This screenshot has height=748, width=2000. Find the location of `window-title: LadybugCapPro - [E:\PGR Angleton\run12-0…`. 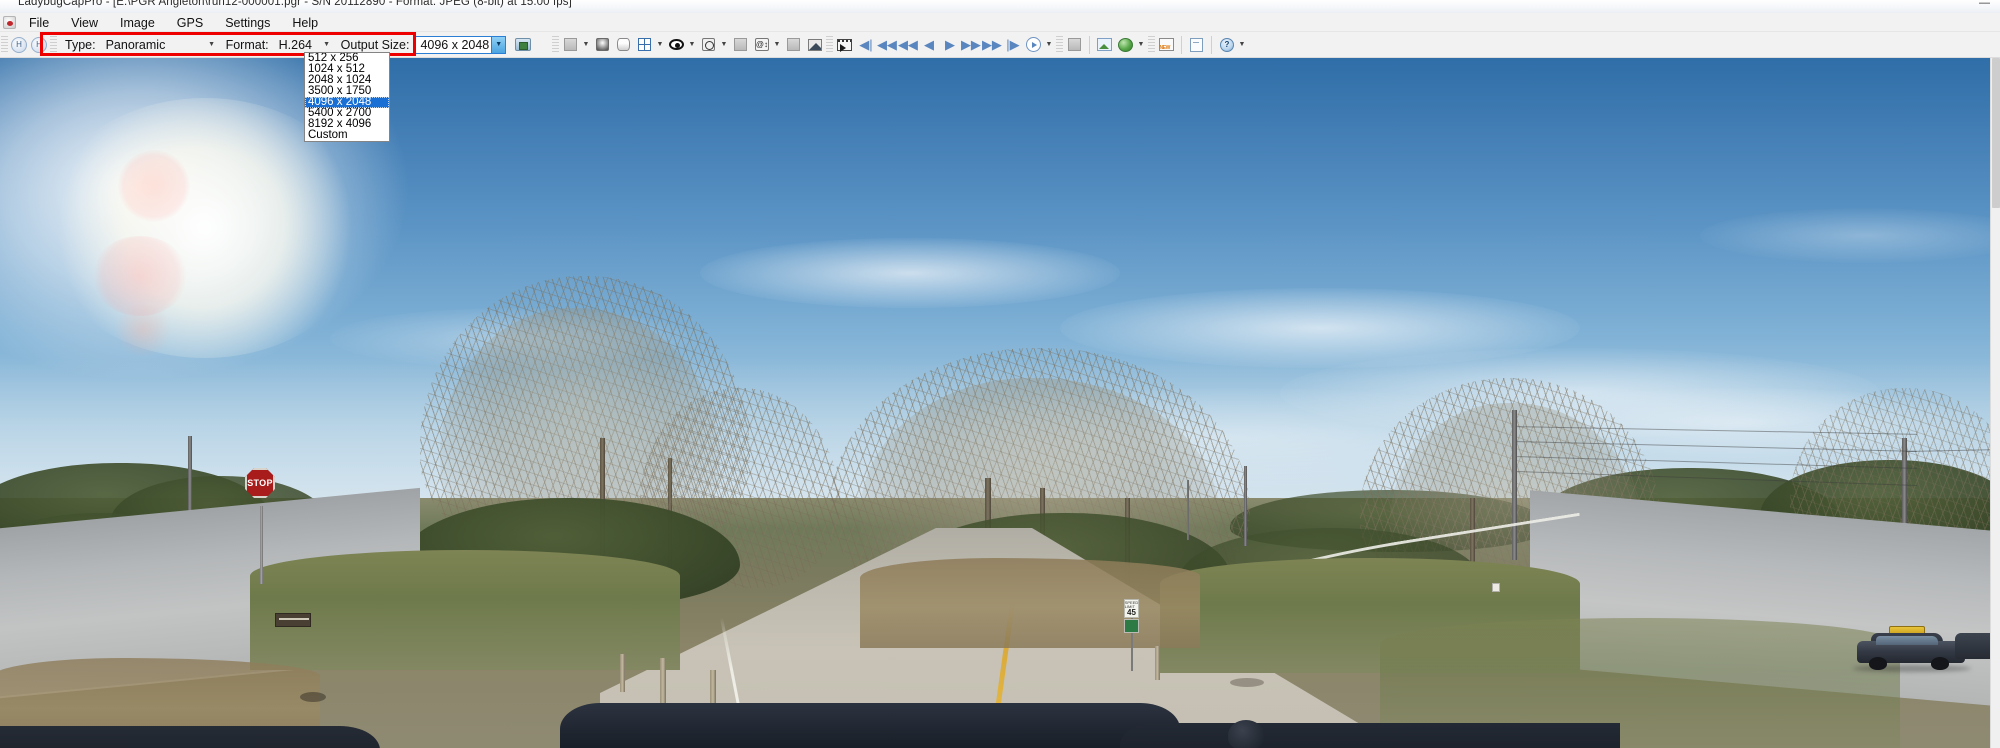

window-title: LadybugCapPro - [E:\PGR Angleton\run12-0… is located at coordinates (295, 4).